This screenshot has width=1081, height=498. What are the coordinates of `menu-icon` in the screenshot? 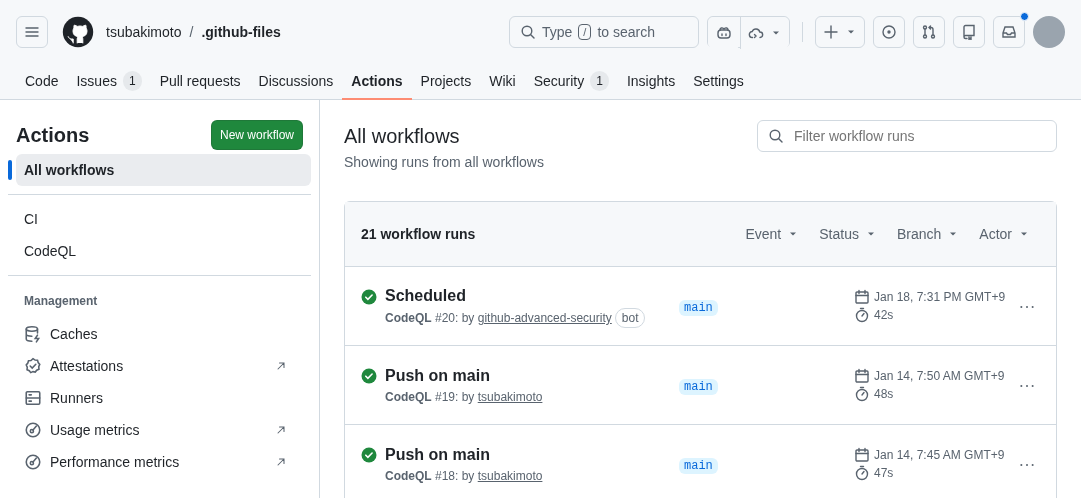 It's located at (32, 32).